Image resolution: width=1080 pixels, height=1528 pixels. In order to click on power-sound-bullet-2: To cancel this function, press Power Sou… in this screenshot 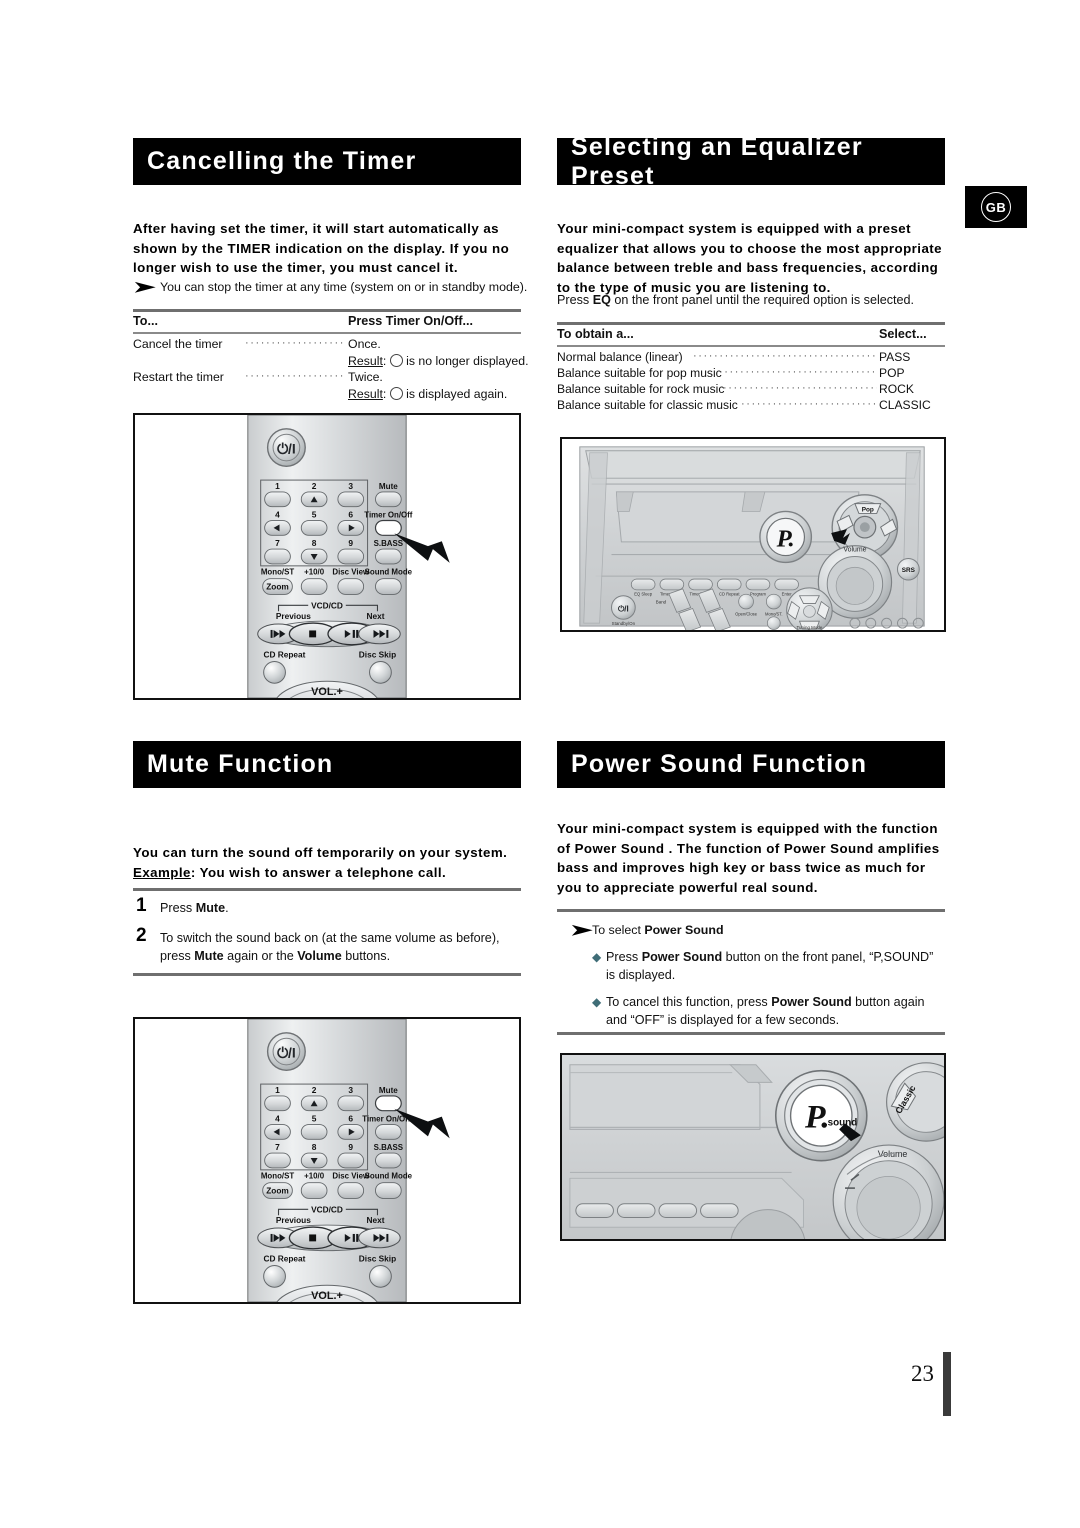, I will do `click(765, 1011)`.